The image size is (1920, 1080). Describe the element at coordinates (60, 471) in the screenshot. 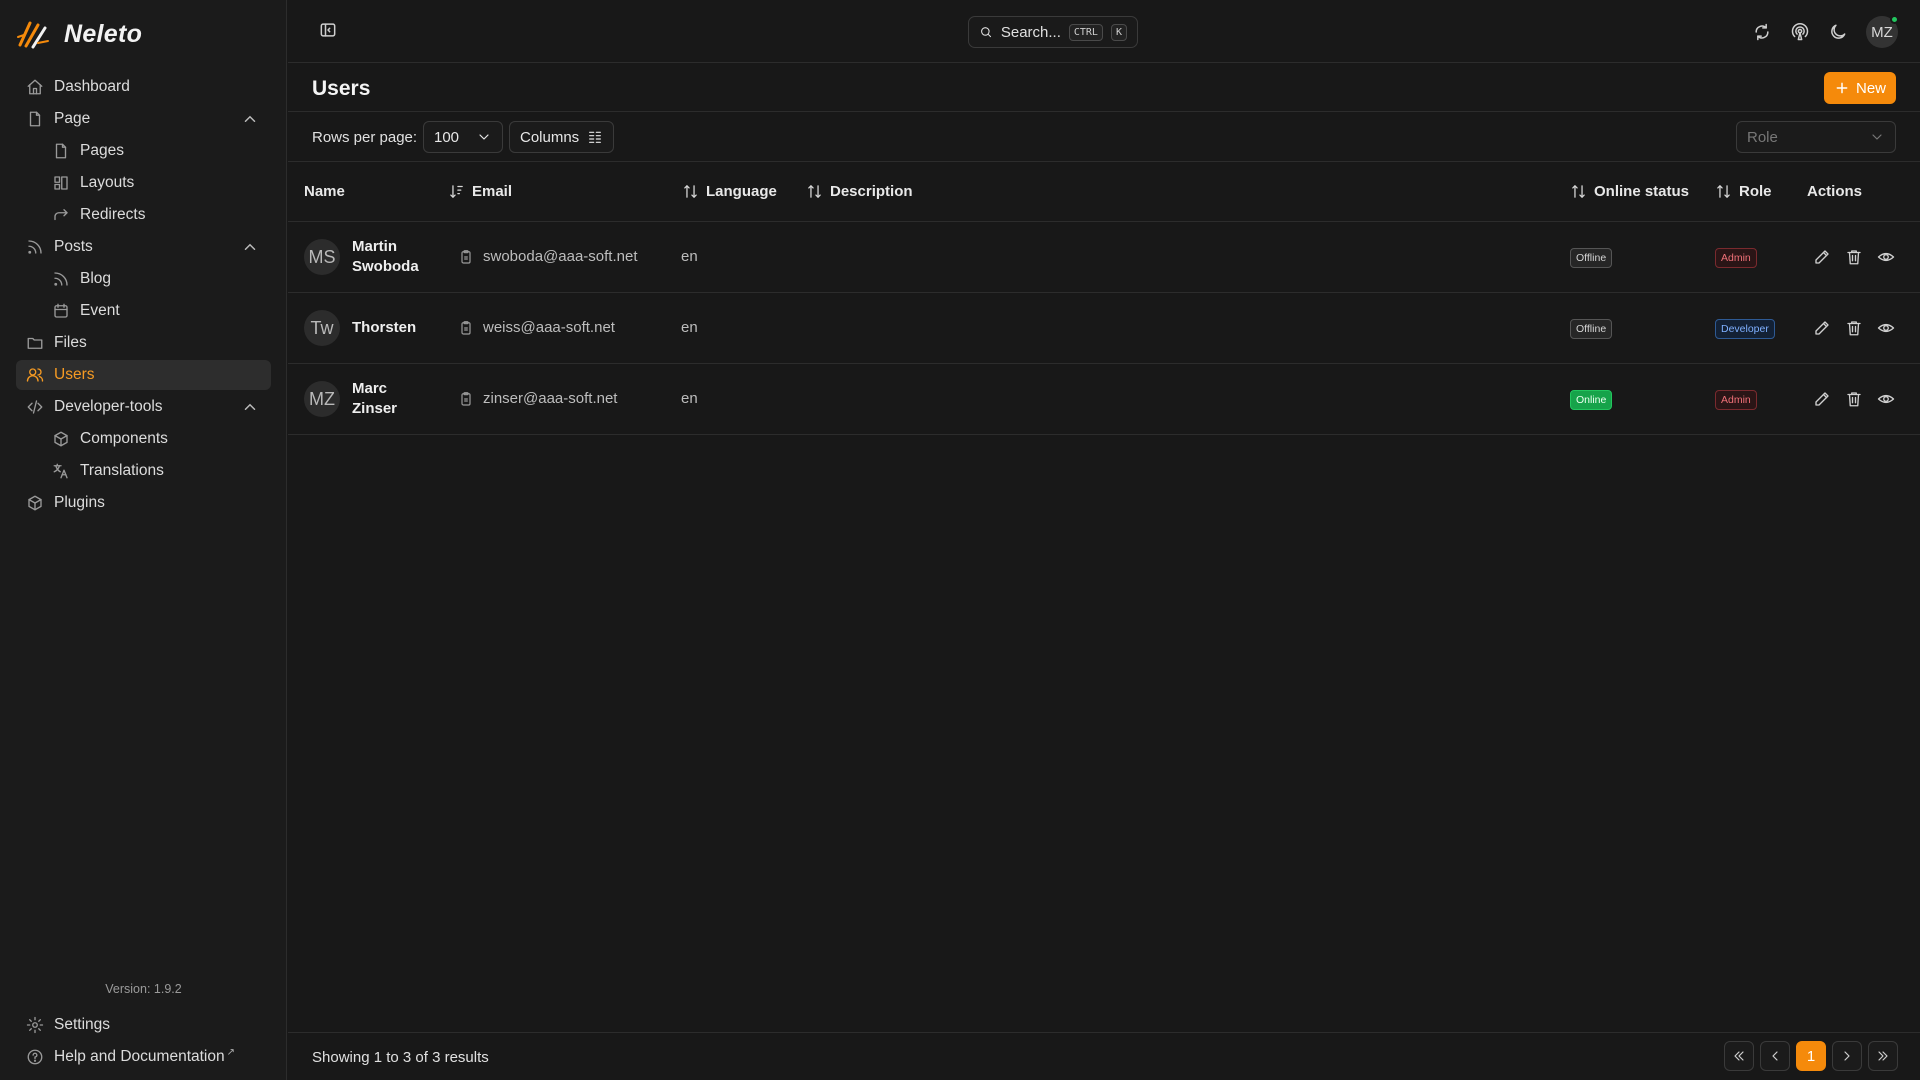

I see `translate-icon` at that location.